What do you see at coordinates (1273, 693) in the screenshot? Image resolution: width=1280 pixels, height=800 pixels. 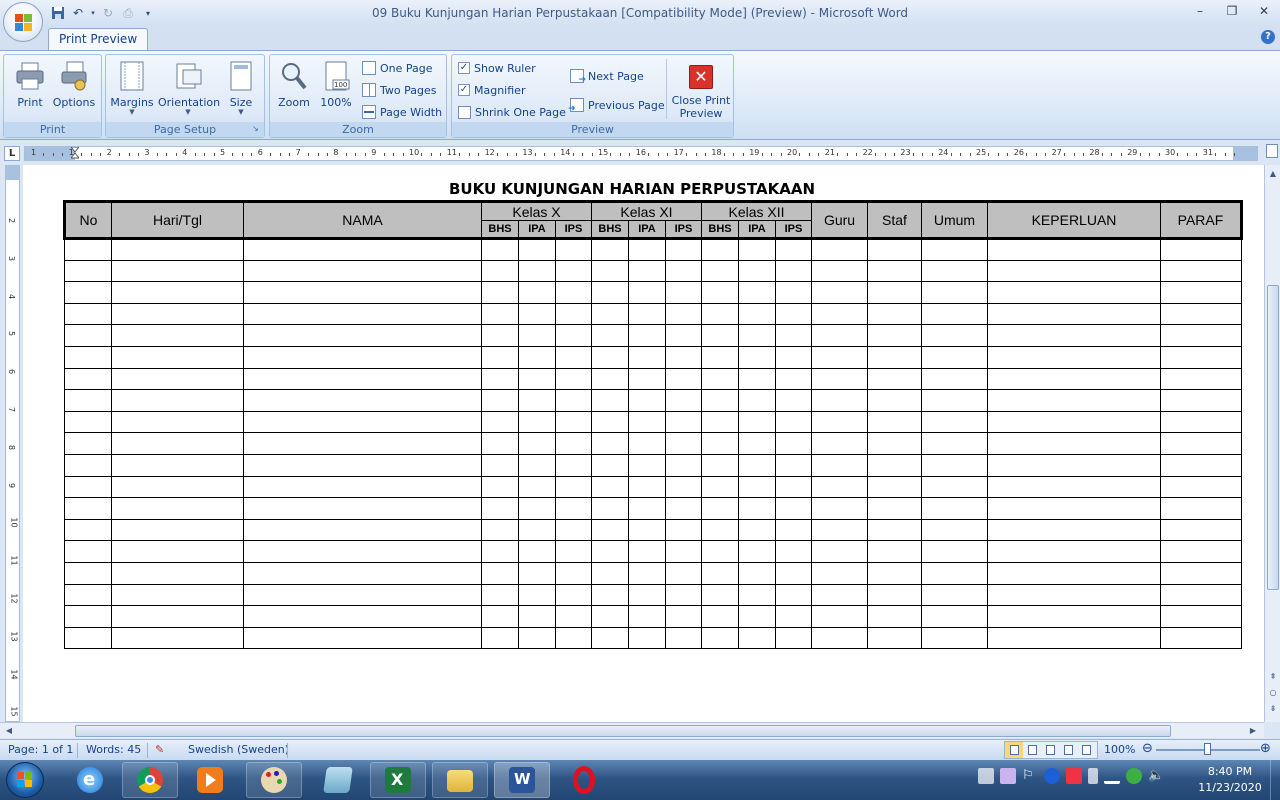 I see `browse-object-icon: ○` at bounding box center [1273, 693].